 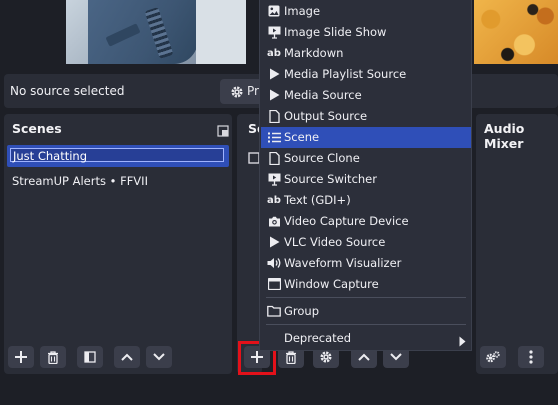 I want to click on menu-item-group: Group, so click(x=366, y=311).